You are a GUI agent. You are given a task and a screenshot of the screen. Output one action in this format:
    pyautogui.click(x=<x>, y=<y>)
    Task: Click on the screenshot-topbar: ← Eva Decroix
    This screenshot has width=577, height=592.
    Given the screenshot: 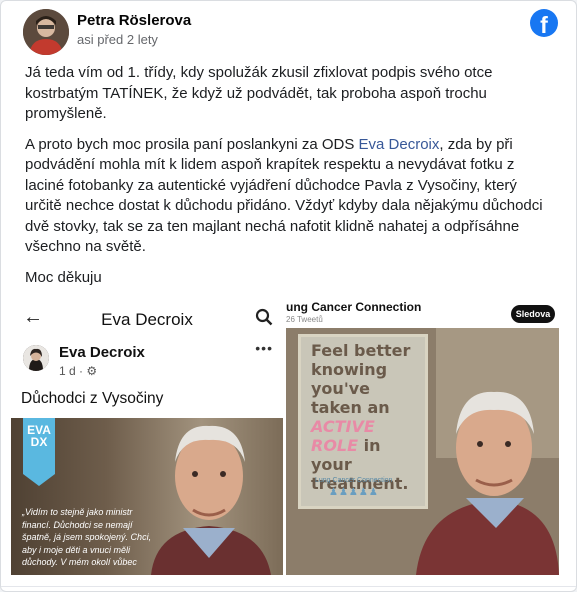 What is the action you would take?
    pyautogui.click(x=147, y=318)
    